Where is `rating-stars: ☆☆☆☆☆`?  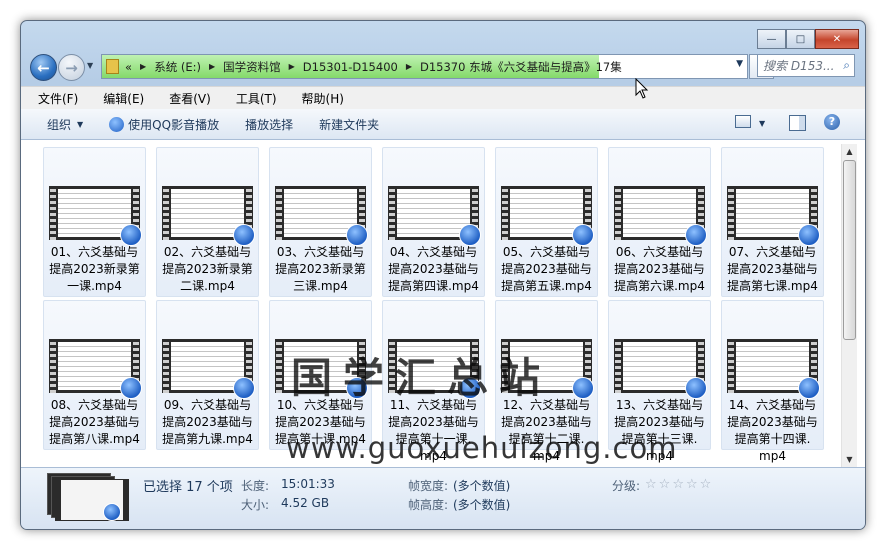
rating-stars: ☆☆☆☆☆ is located at coordinates (679, 484).